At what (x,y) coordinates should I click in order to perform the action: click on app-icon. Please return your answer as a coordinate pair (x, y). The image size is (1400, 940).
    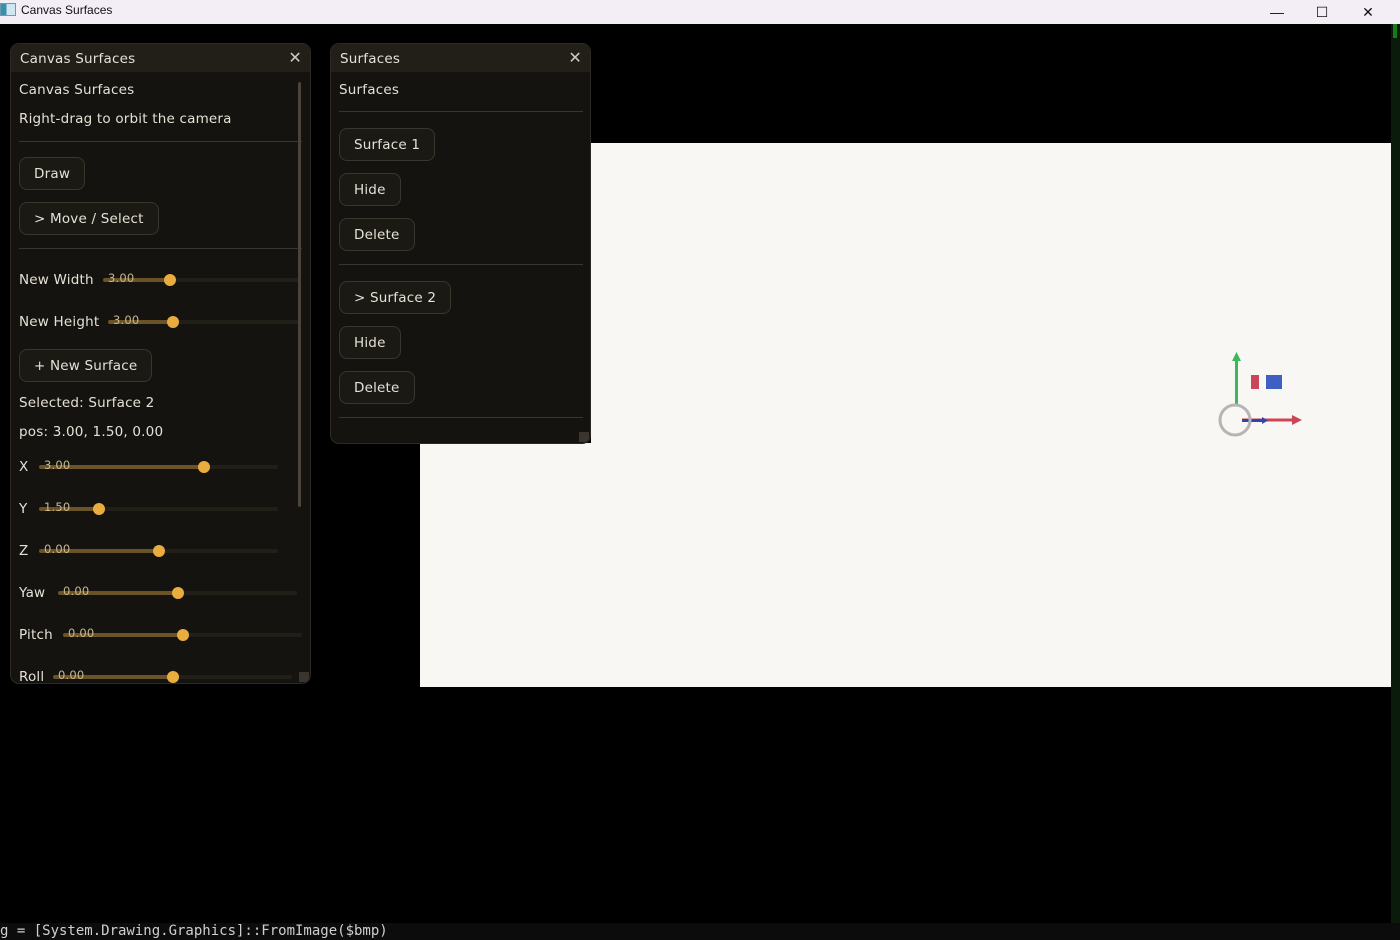
    Looking at the image, I should click on (8, 9).